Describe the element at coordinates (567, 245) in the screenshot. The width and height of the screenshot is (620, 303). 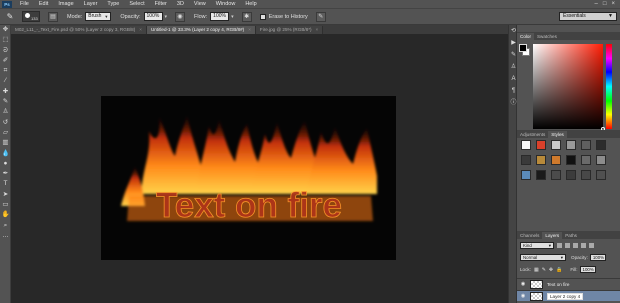
I see `adjustment-filter-icon` at that location.